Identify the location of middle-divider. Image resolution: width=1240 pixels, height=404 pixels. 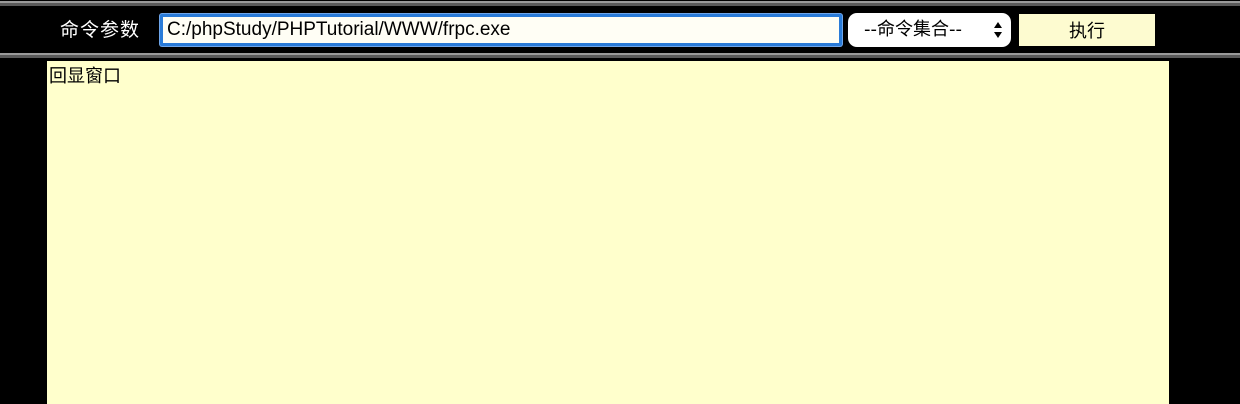
(620, 55).